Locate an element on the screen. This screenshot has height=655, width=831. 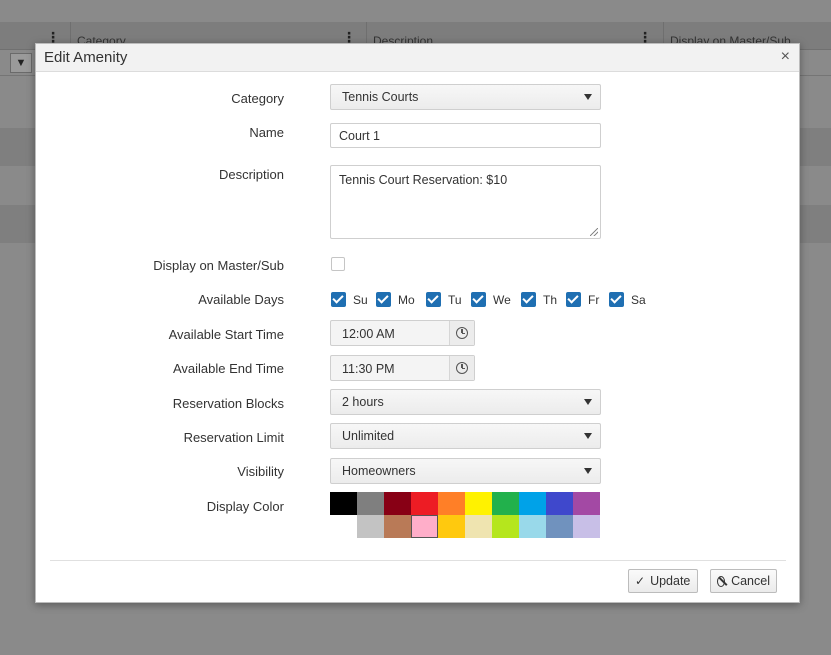
reservation-blocks-select: 2 hours is located at coordinates (465, 402).